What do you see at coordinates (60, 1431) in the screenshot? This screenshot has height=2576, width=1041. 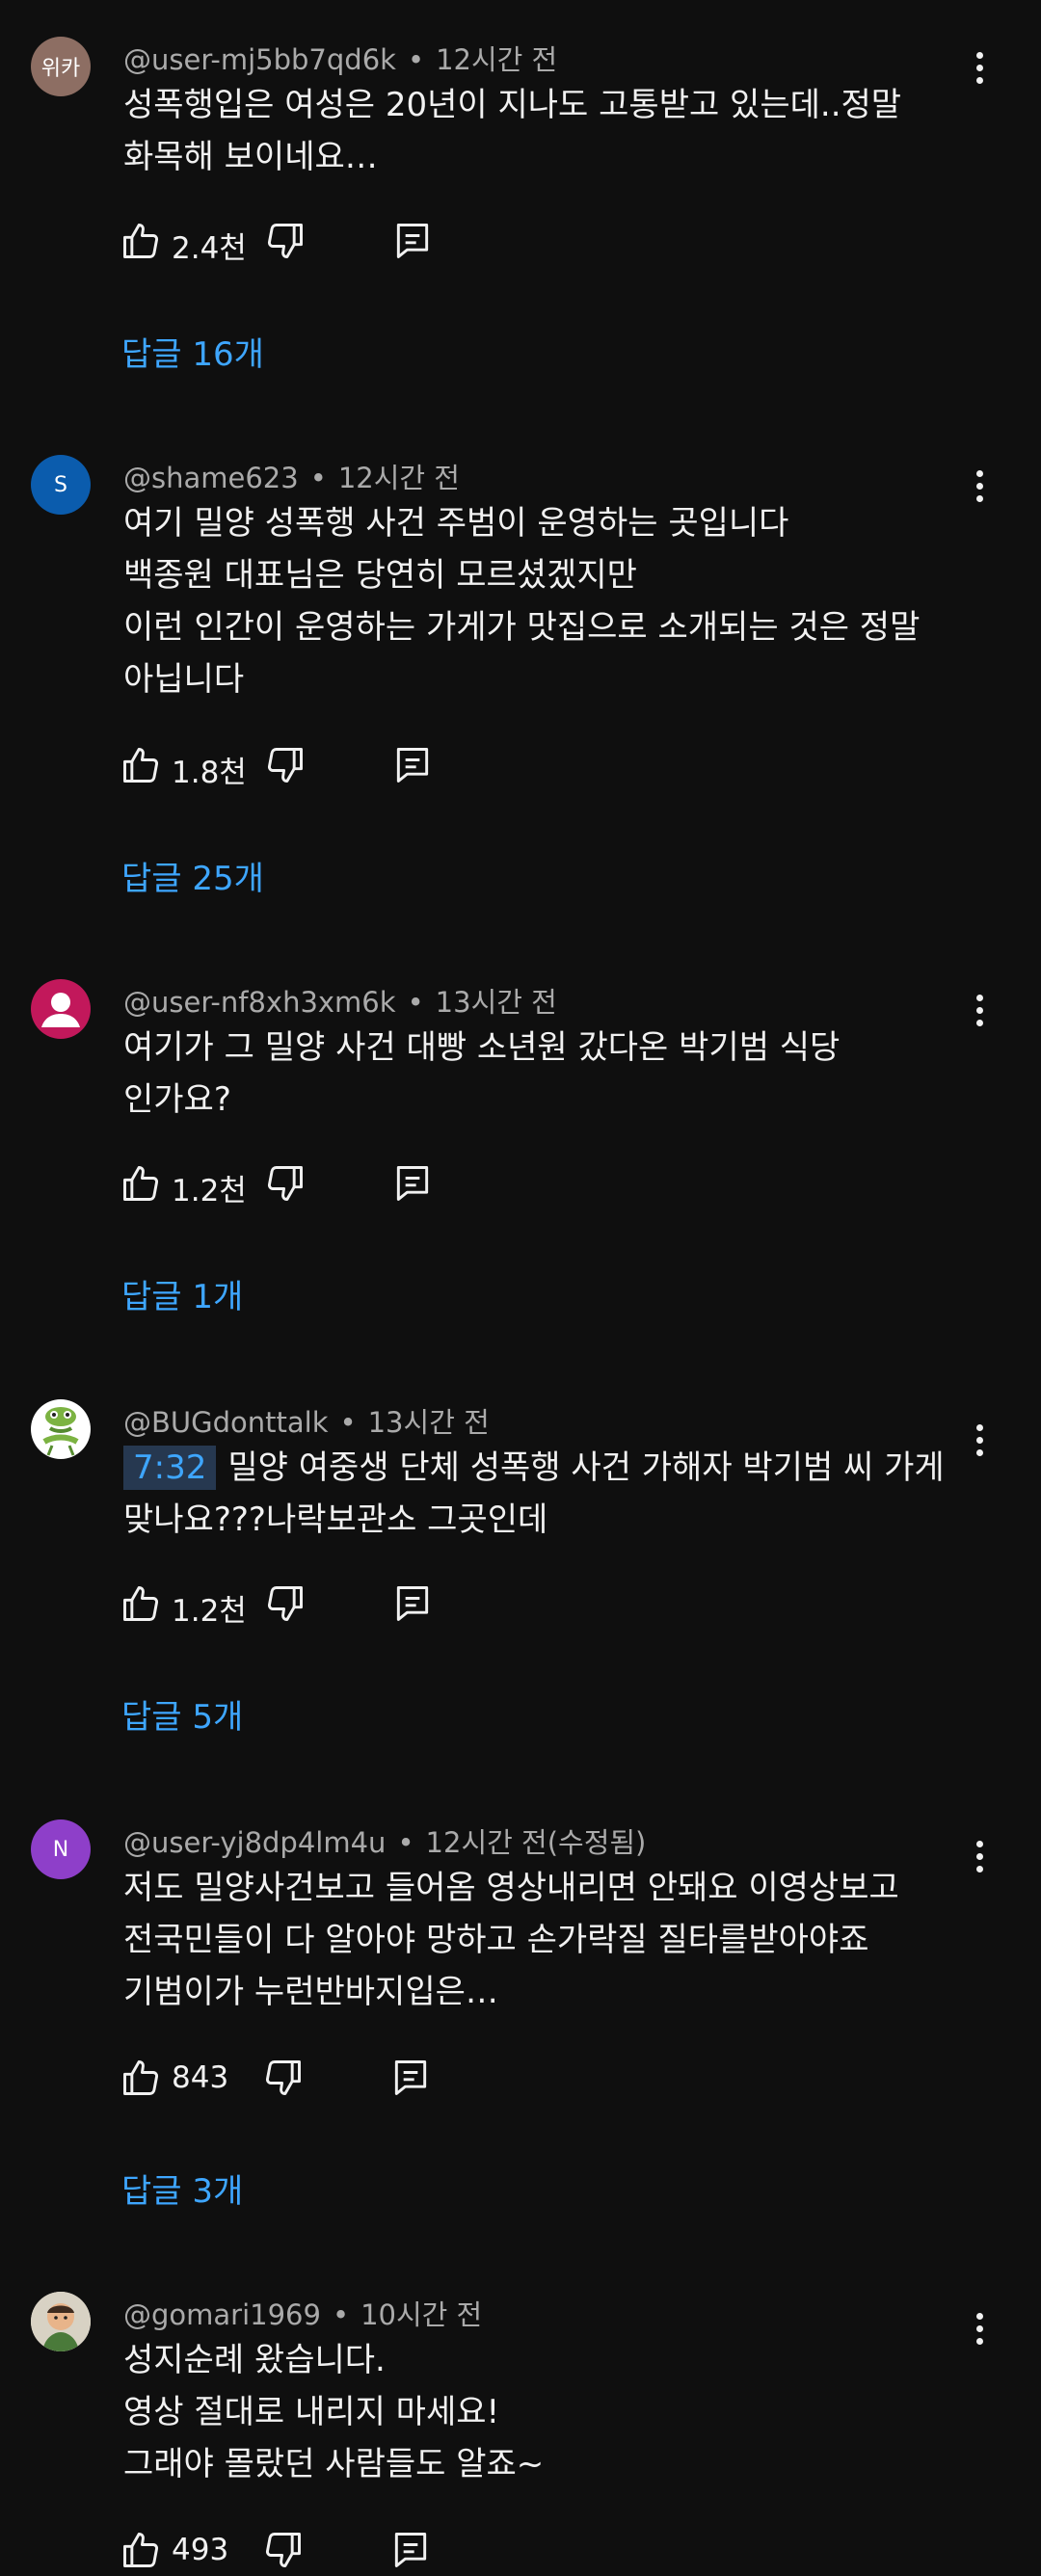 I see `bug-mascot-icon` at bounding box center [60, 1431].